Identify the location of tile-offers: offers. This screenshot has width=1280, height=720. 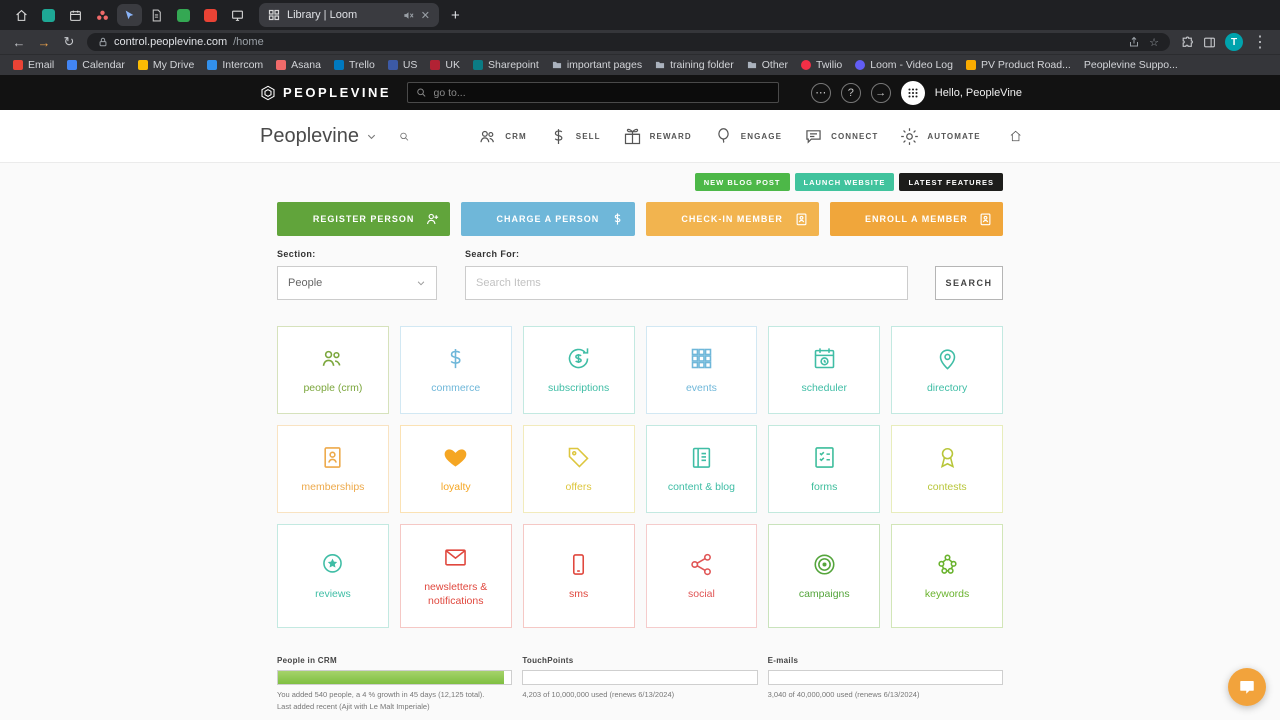
(578, 469).